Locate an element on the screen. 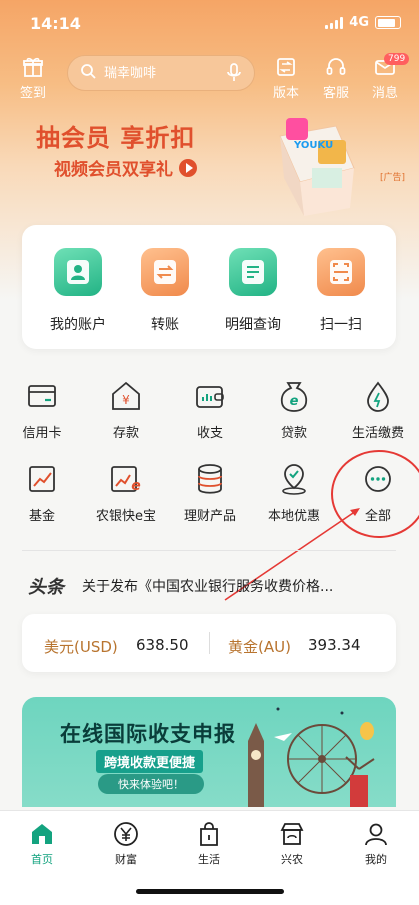  search-input is located at coordinates (164, 73).